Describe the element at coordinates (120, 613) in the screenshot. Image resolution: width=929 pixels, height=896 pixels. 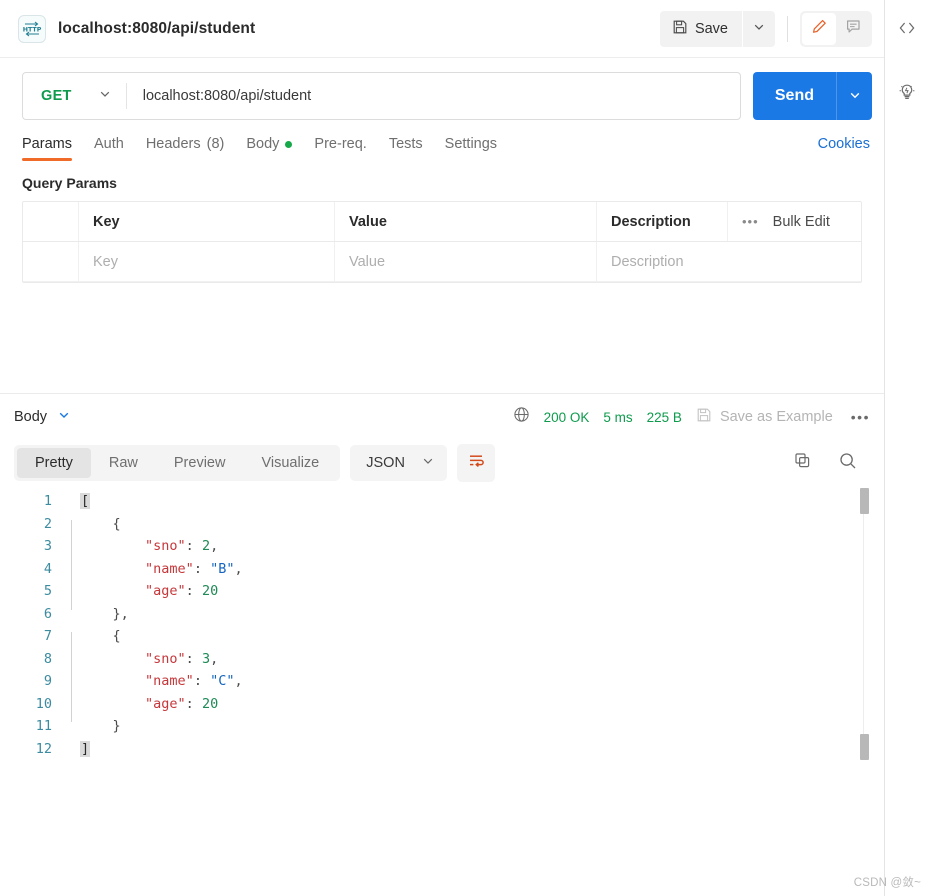
I see `json-token: },` at that location.